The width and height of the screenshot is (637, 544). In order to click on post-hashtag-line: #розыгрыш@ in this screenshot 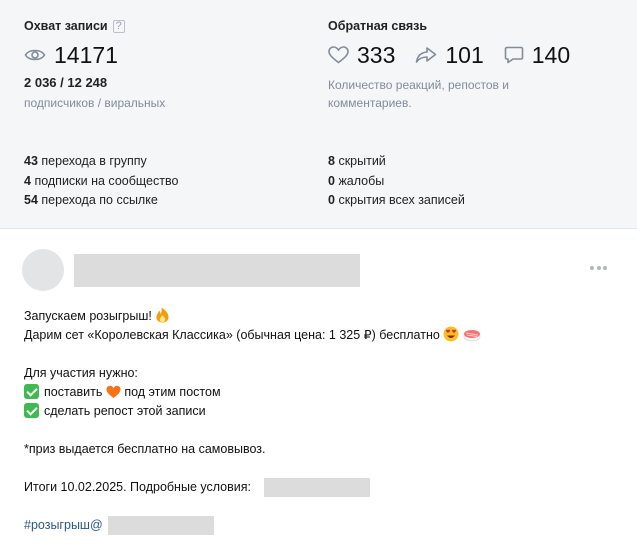, I will do `click(63, 525)`.